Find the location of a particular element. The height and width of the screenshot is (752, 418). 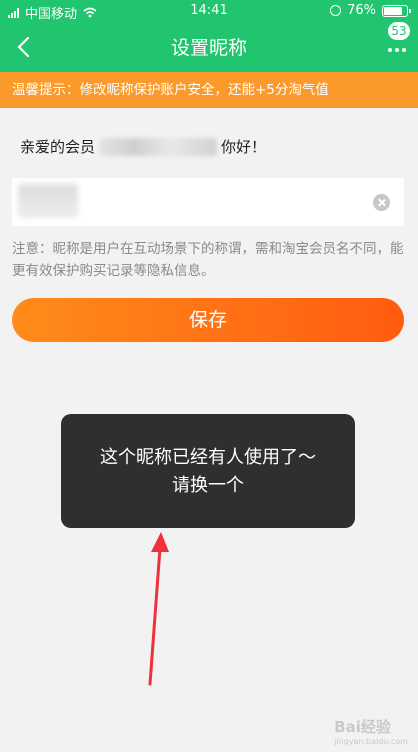

watermark: Bai经验 jingyan.baidu.com is located at coordinates (371, 731).